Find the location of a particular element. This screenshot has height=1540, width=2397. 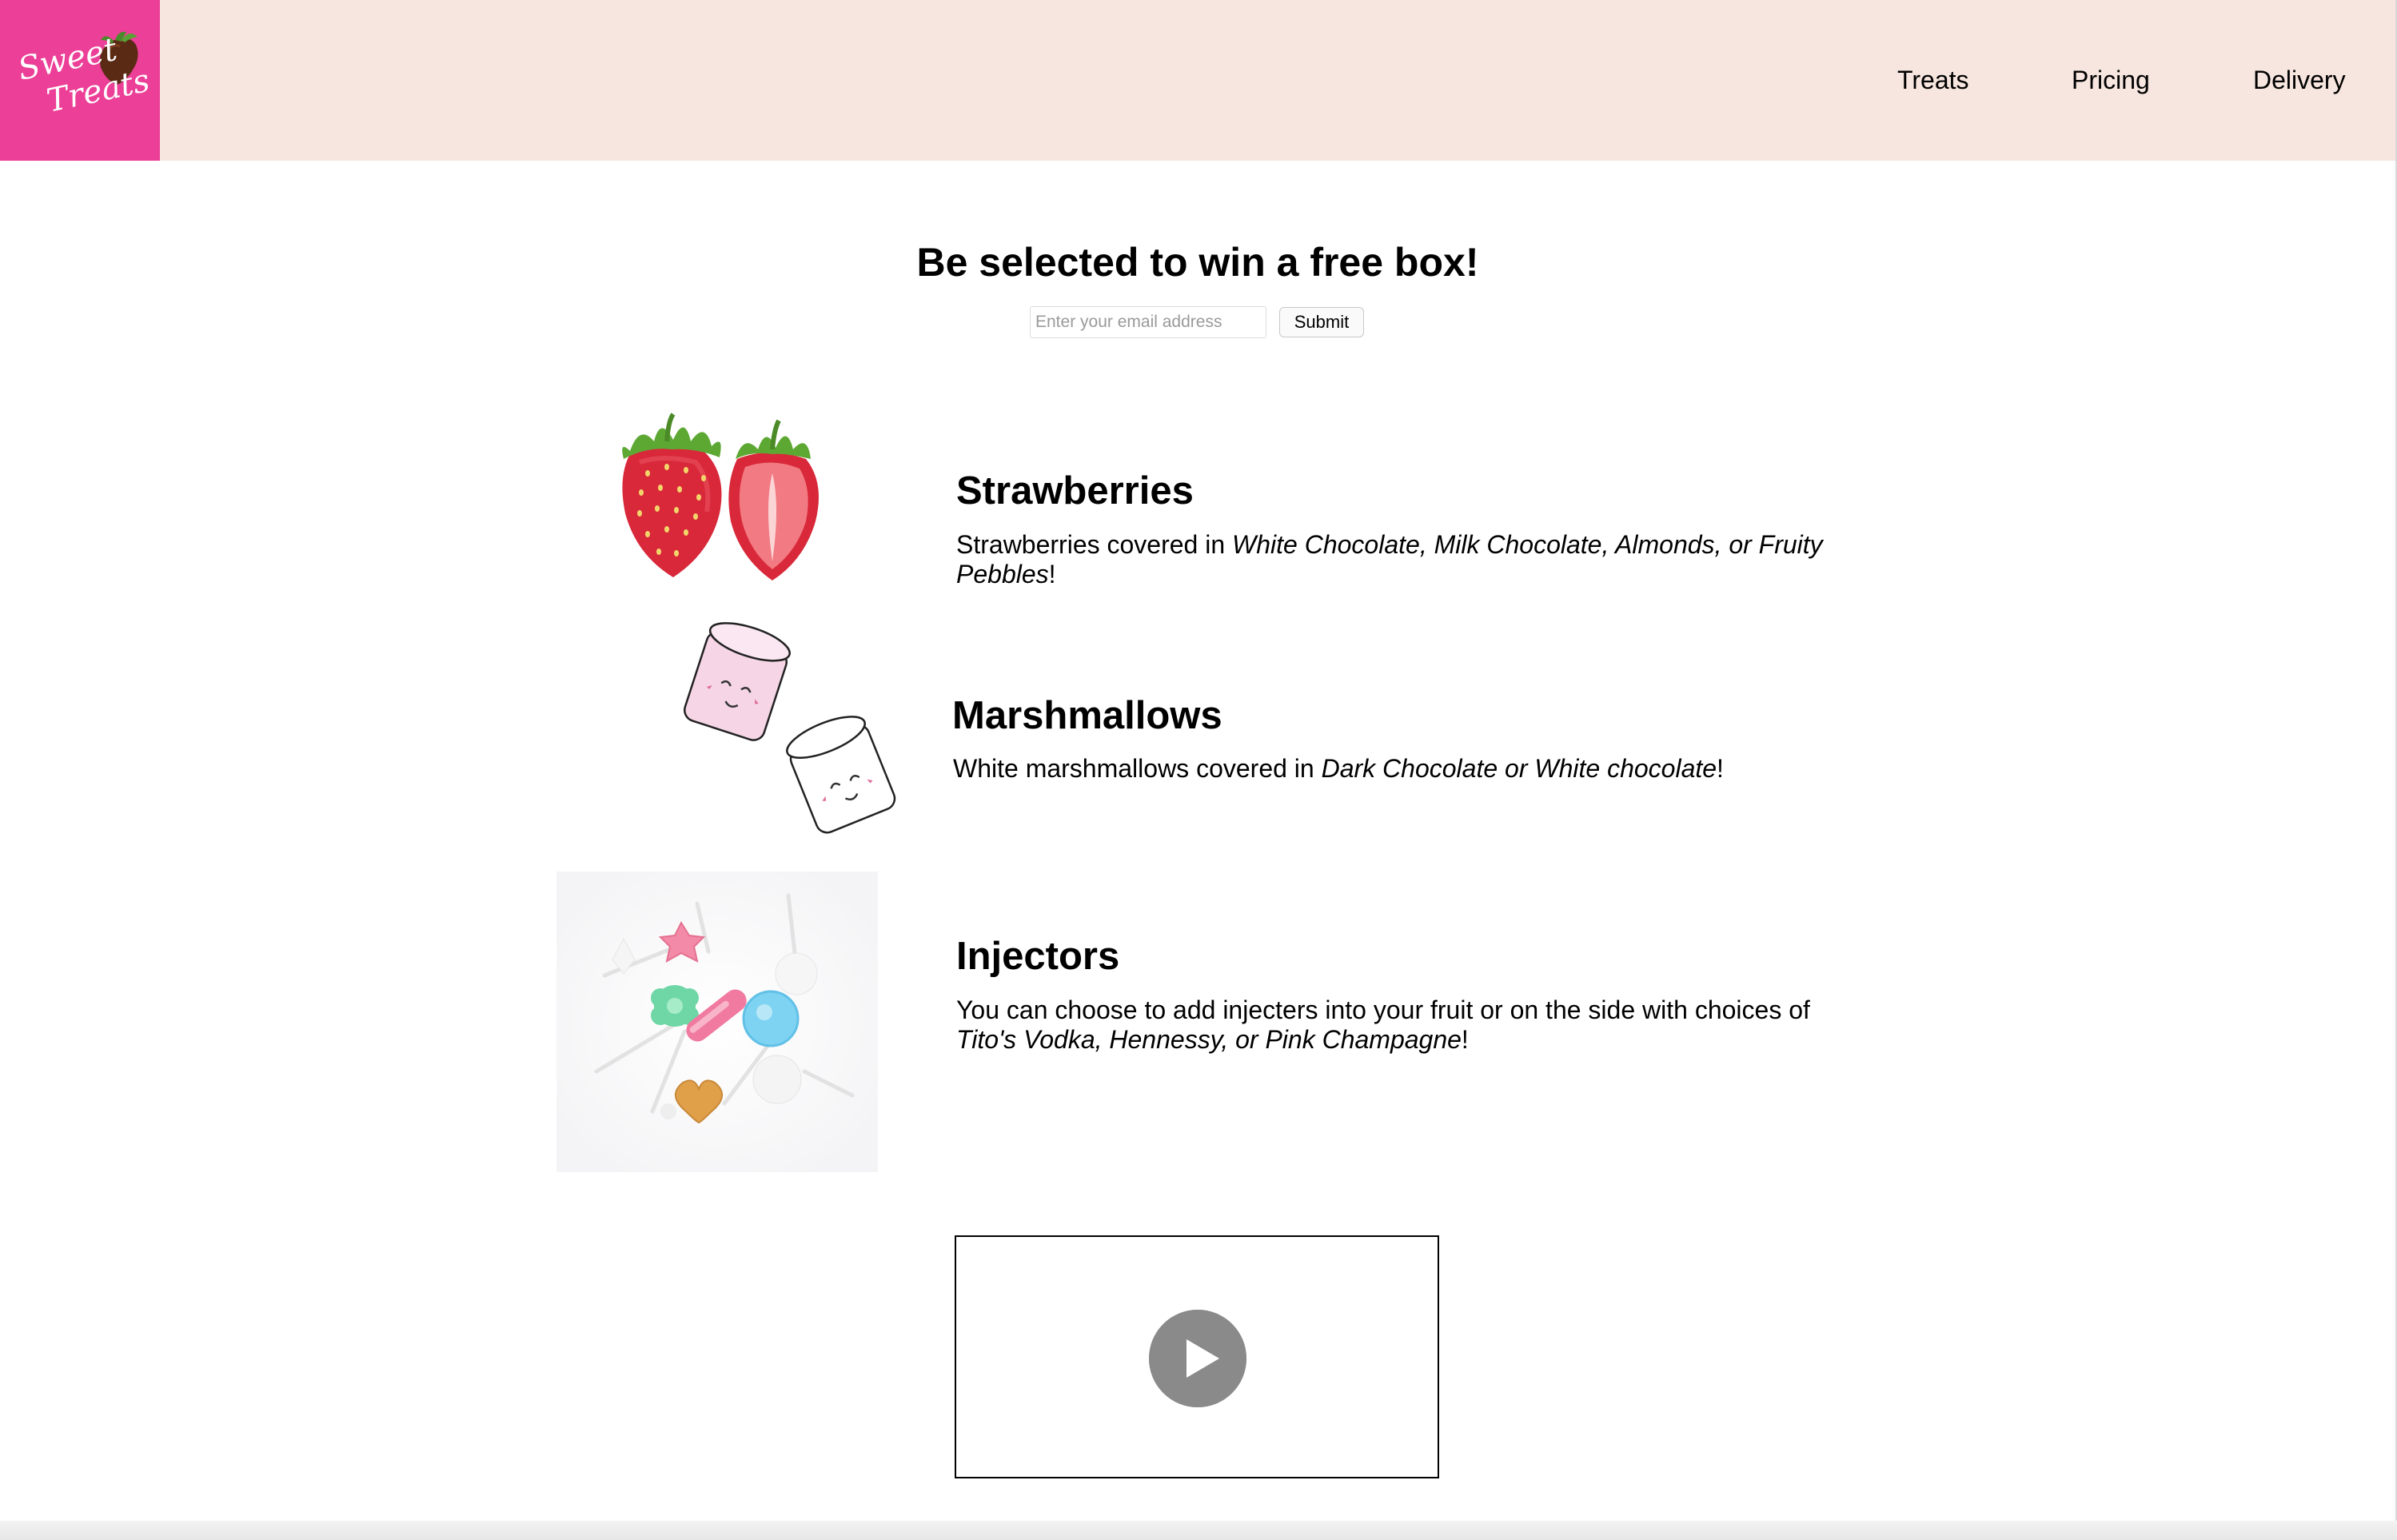

window-bottom-bar is located at coordinates (1198, 1530).